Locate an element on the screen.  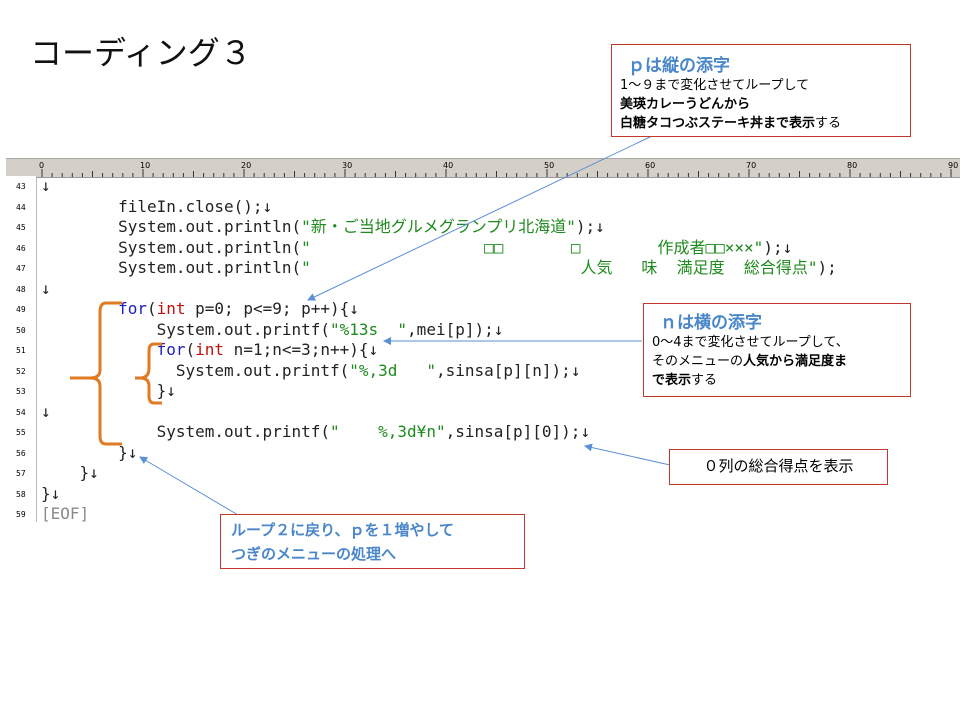
callout-p-line2: 美瑛カレーうどんから is located at coordinates (685, 104).